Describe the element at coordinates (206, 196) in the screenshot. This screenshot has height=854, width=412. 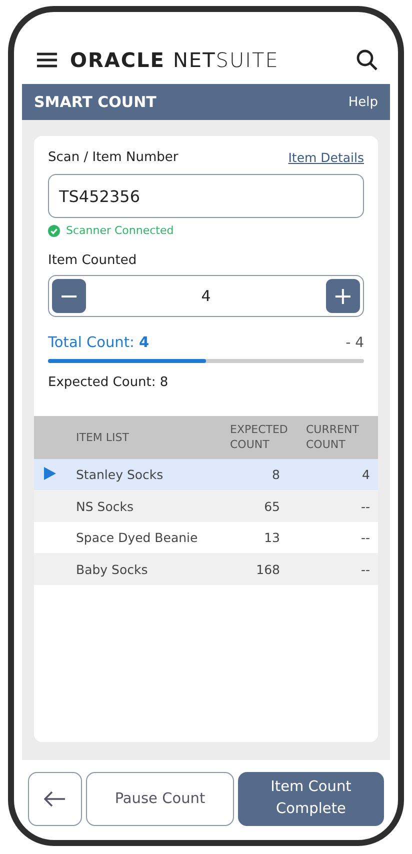
I see `input-field: TS452356` at that location.